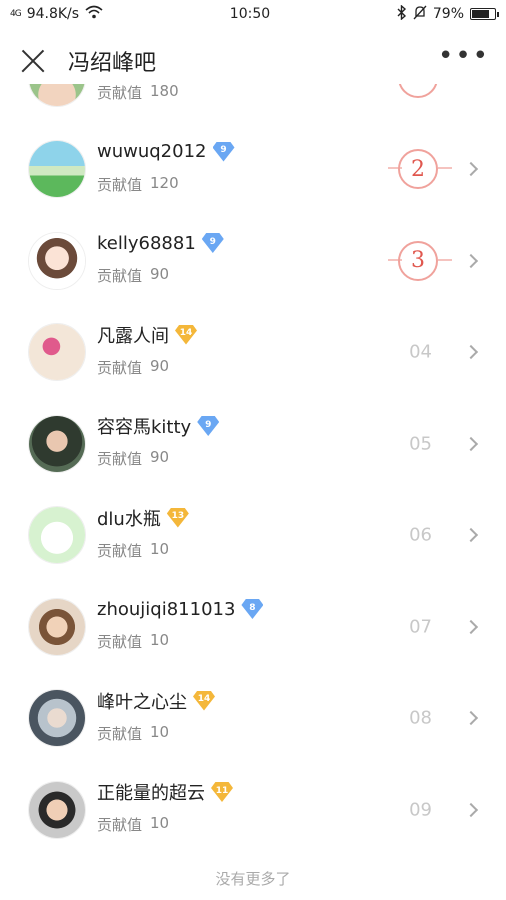 The image size is (506, 900). I want to click on signal-icon: 4G, so click(16, 13).